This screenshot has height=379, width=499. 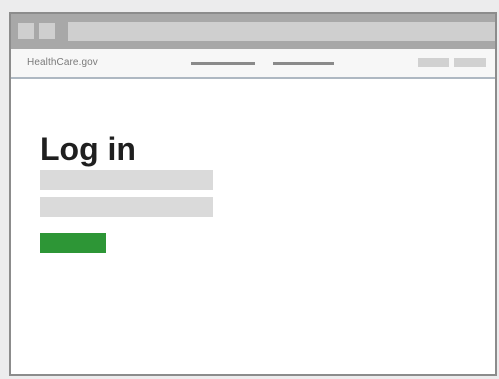 What do you see at coordinates (126, 180) in the screenshot?
I see `username-field` at bounding box center [126, 180].